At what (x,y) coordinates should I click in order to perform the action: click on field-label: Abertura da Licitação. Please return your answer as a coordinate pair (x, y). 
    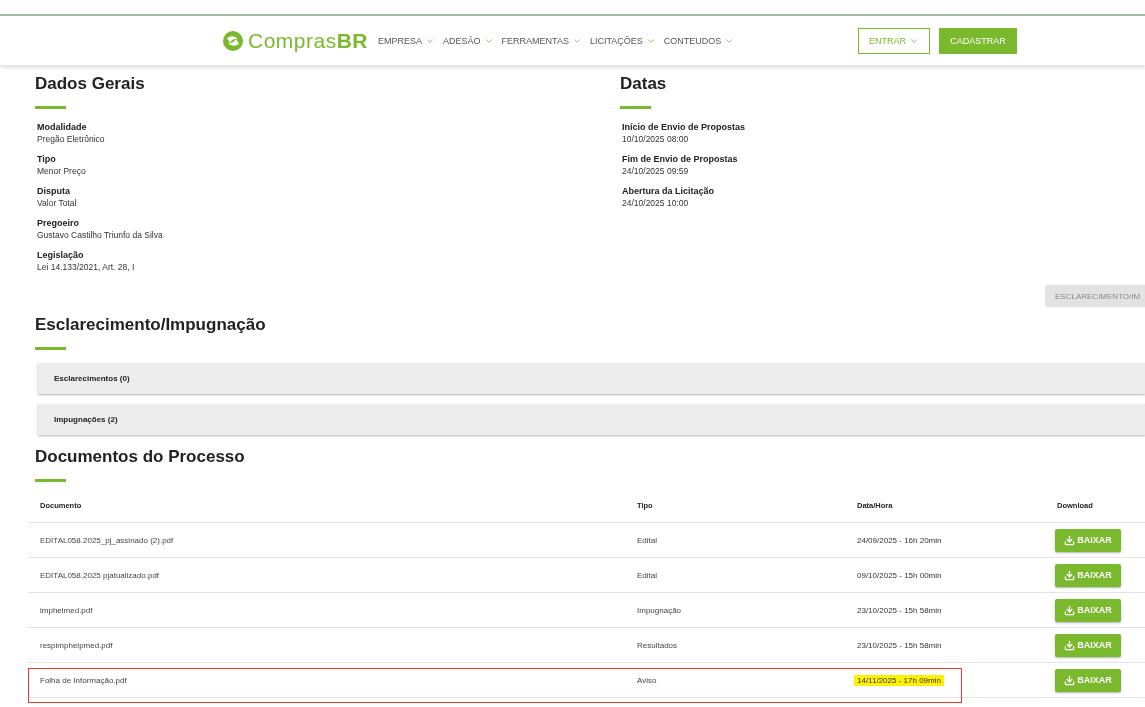
    Looking at the image, I should click on (669, 191).